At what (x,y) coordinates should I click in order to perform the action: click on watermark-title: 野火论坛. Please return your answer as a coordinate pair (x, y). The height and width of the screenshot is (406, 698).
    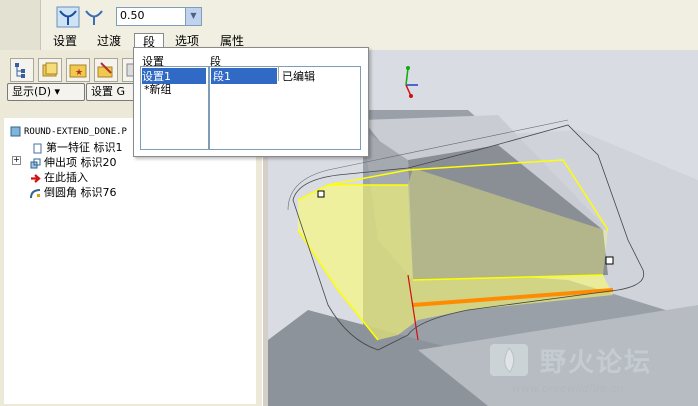
    Looking at the image, I should click on (596, 363).